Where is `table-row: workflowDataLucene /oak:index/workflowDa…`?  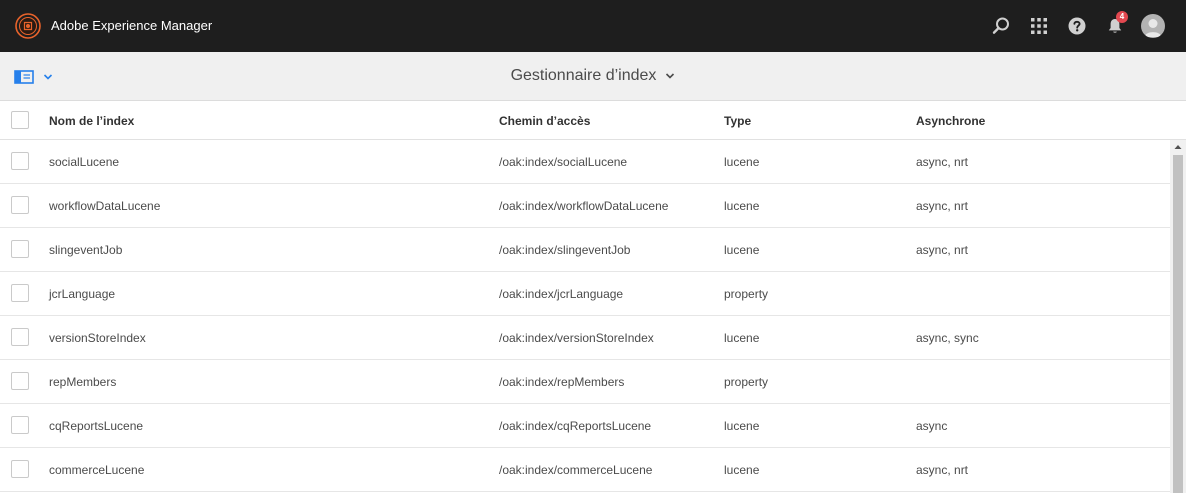
table-row: workflowDataLucene /oak:index/workflowDa… is located at coordinates (585, 206).